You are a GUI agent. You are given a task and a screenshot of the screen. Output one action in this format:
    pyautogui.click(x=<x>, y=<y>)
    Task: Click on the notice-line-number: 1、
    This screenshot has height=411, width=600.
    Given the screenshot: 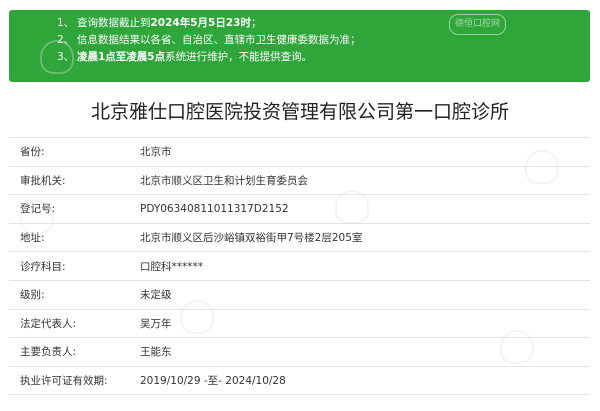 What is the action you would take?
    pyautogui.click(x=66, y=23)
    